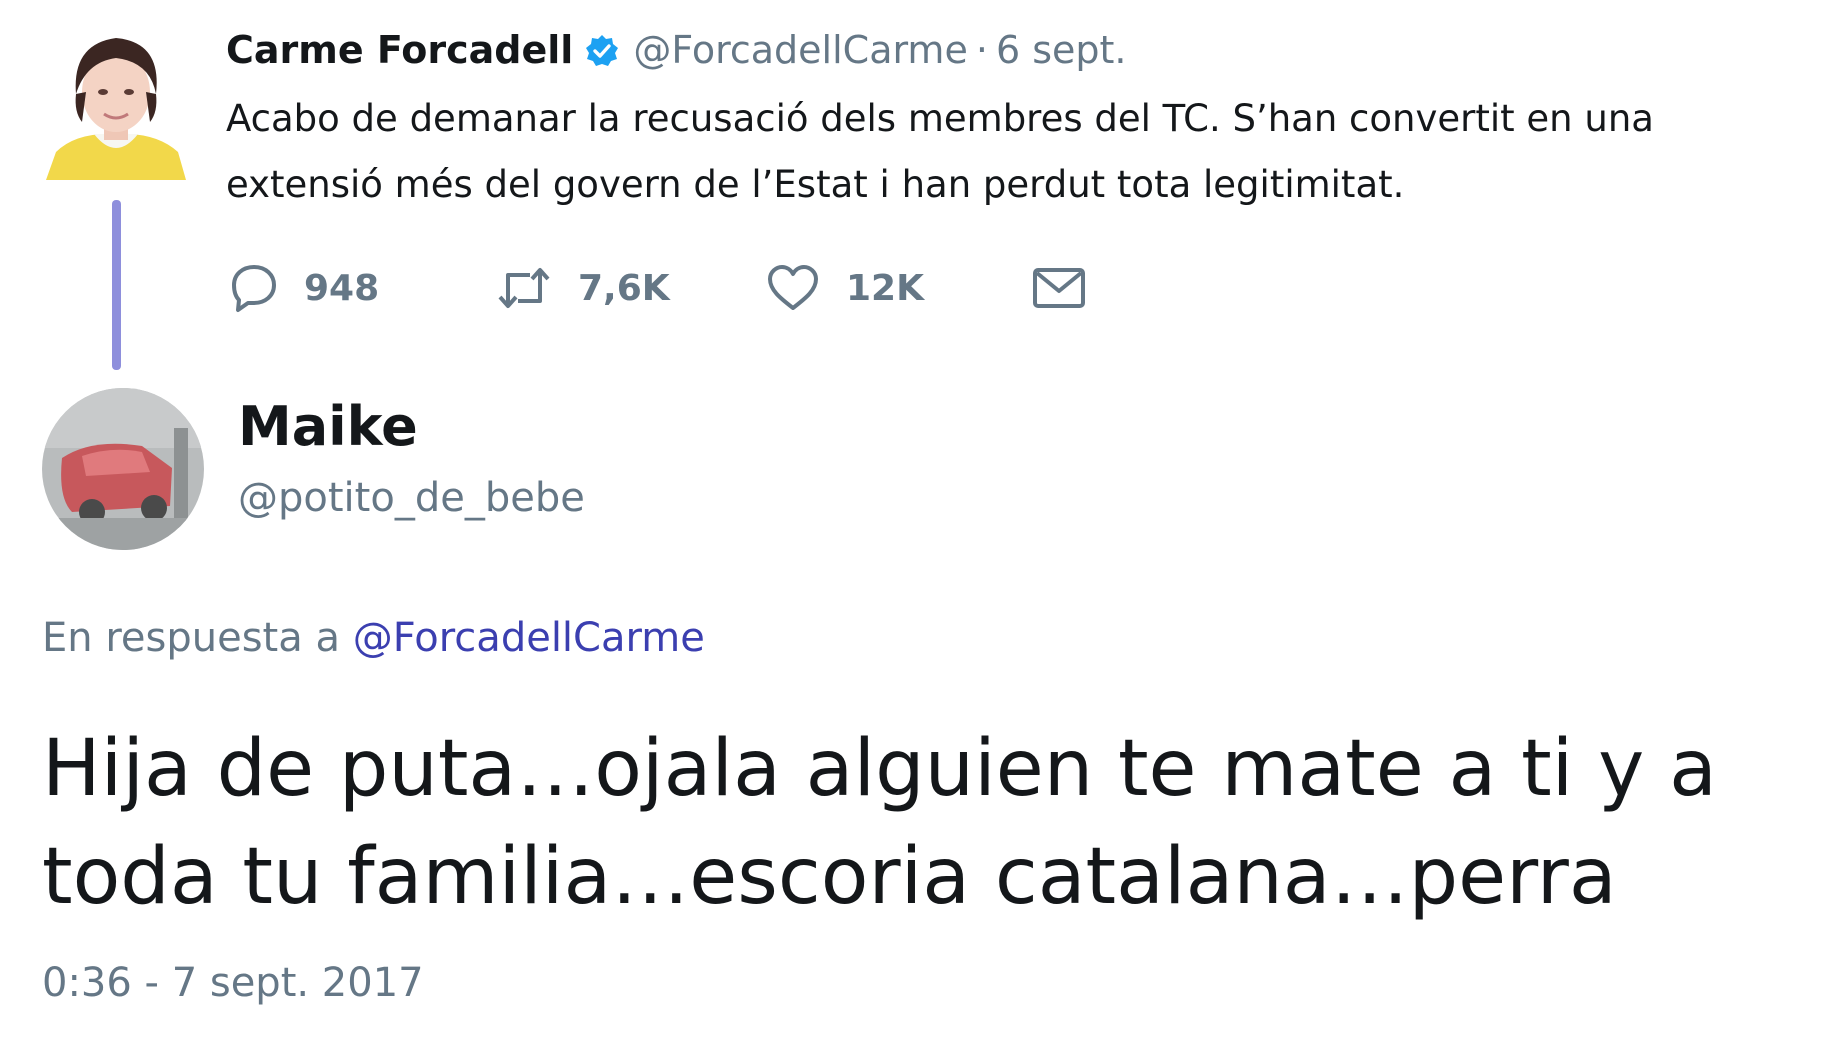 The height and width of the screenshot is (1049, 1839). I want to click on retweet-button: 7,6K, so click(631, 288).